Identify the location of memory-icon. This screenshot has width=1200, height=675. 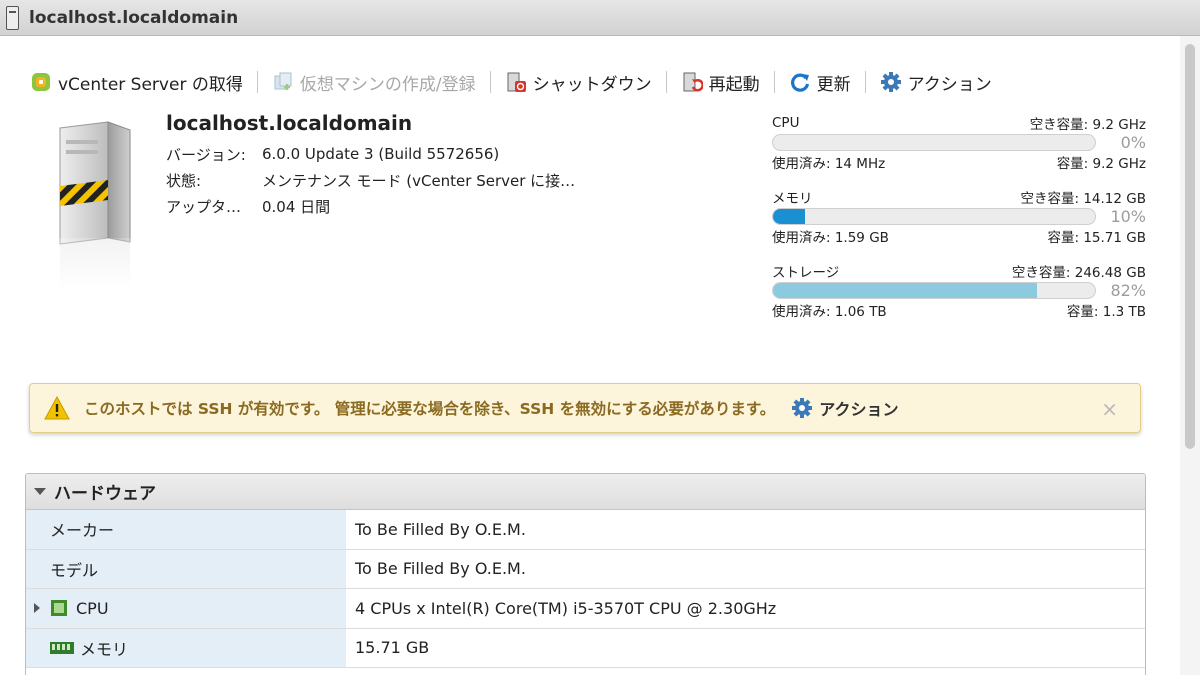
(62, 647).